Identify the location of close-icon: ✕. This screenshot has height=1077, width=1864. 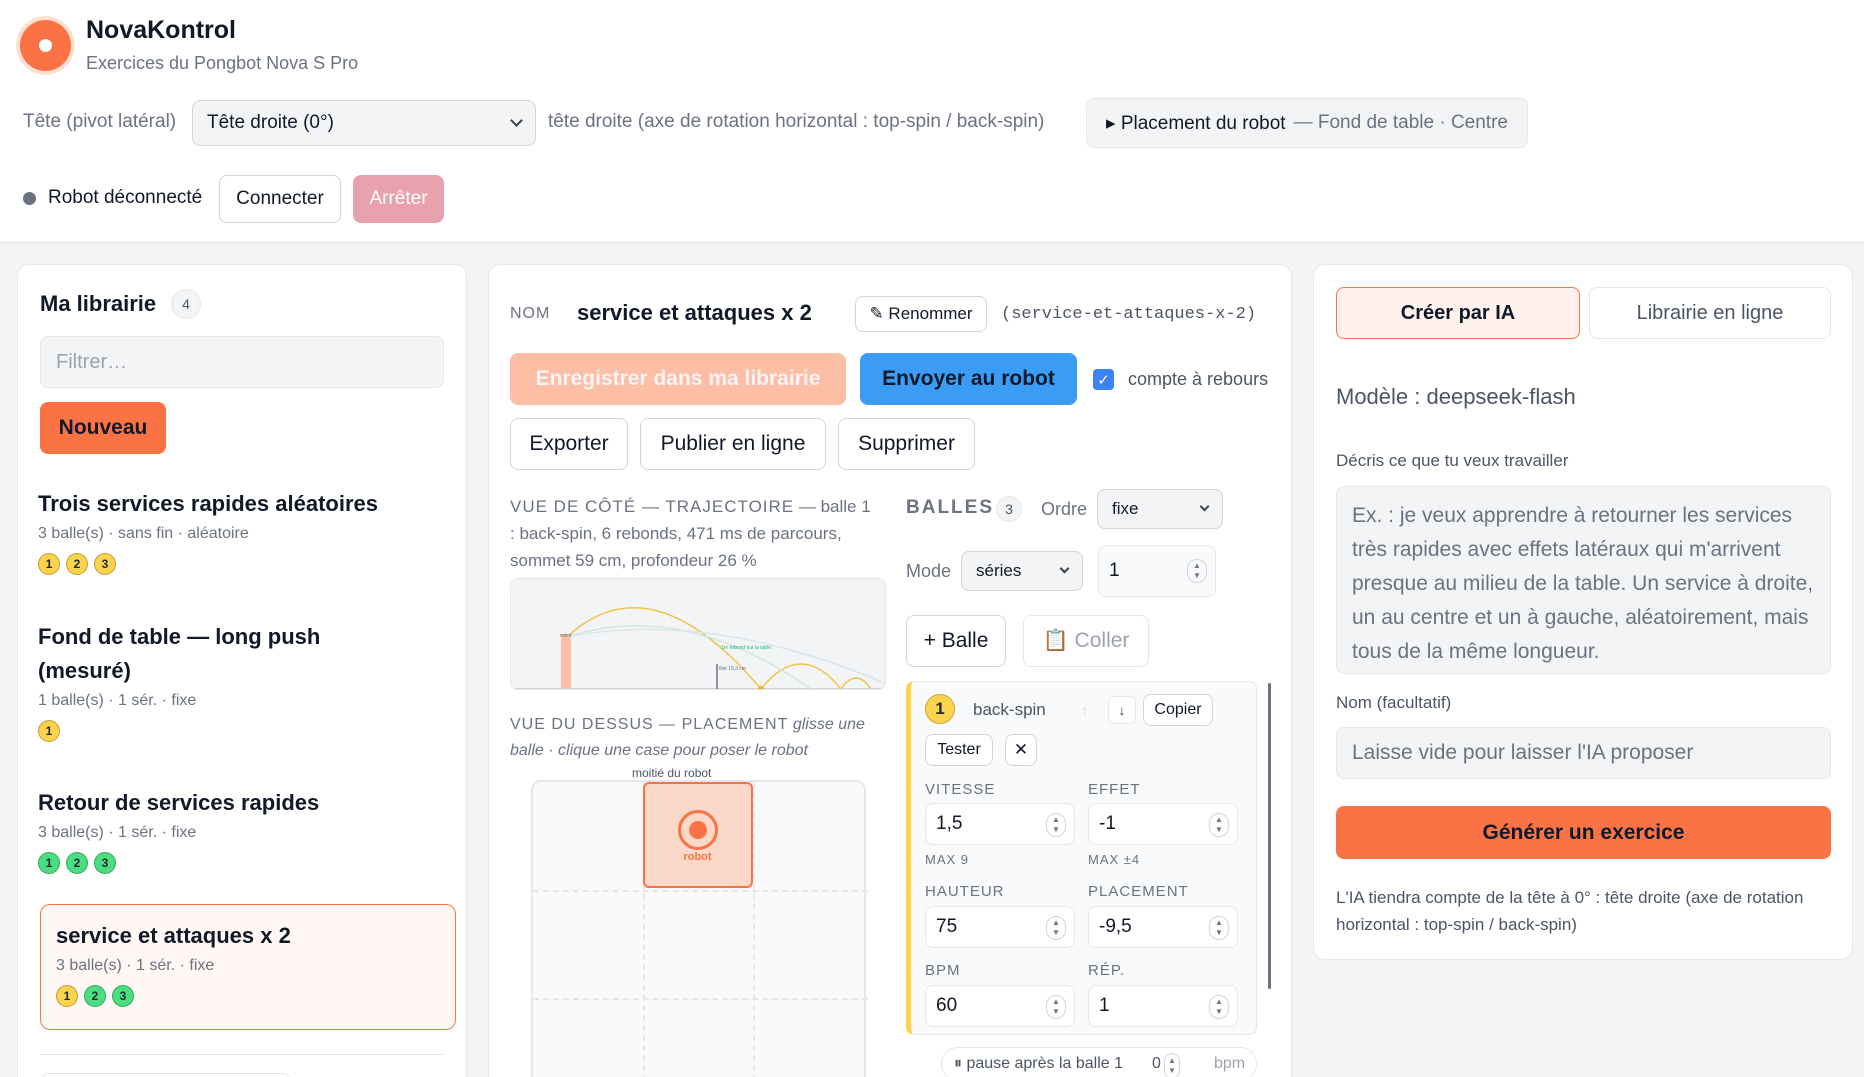
(1021, 750).